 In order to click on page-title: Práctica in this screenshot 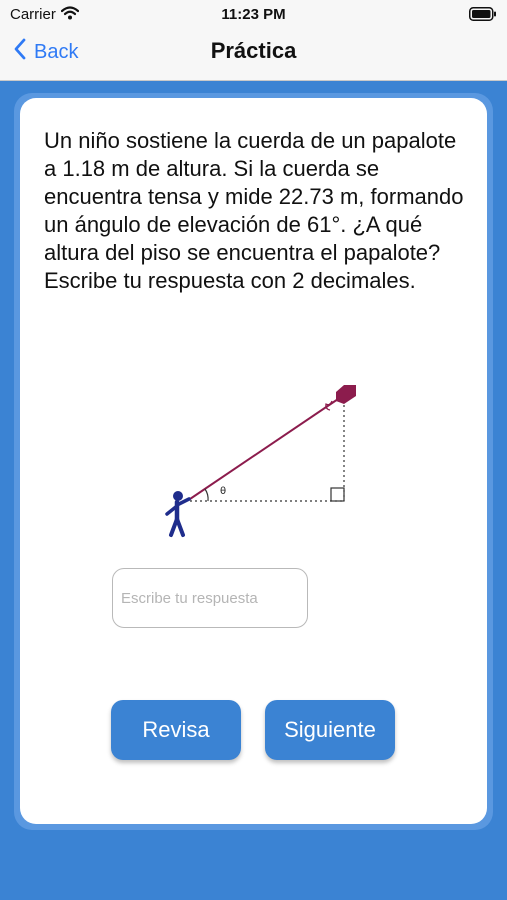, I will do `click(253, 50)`.